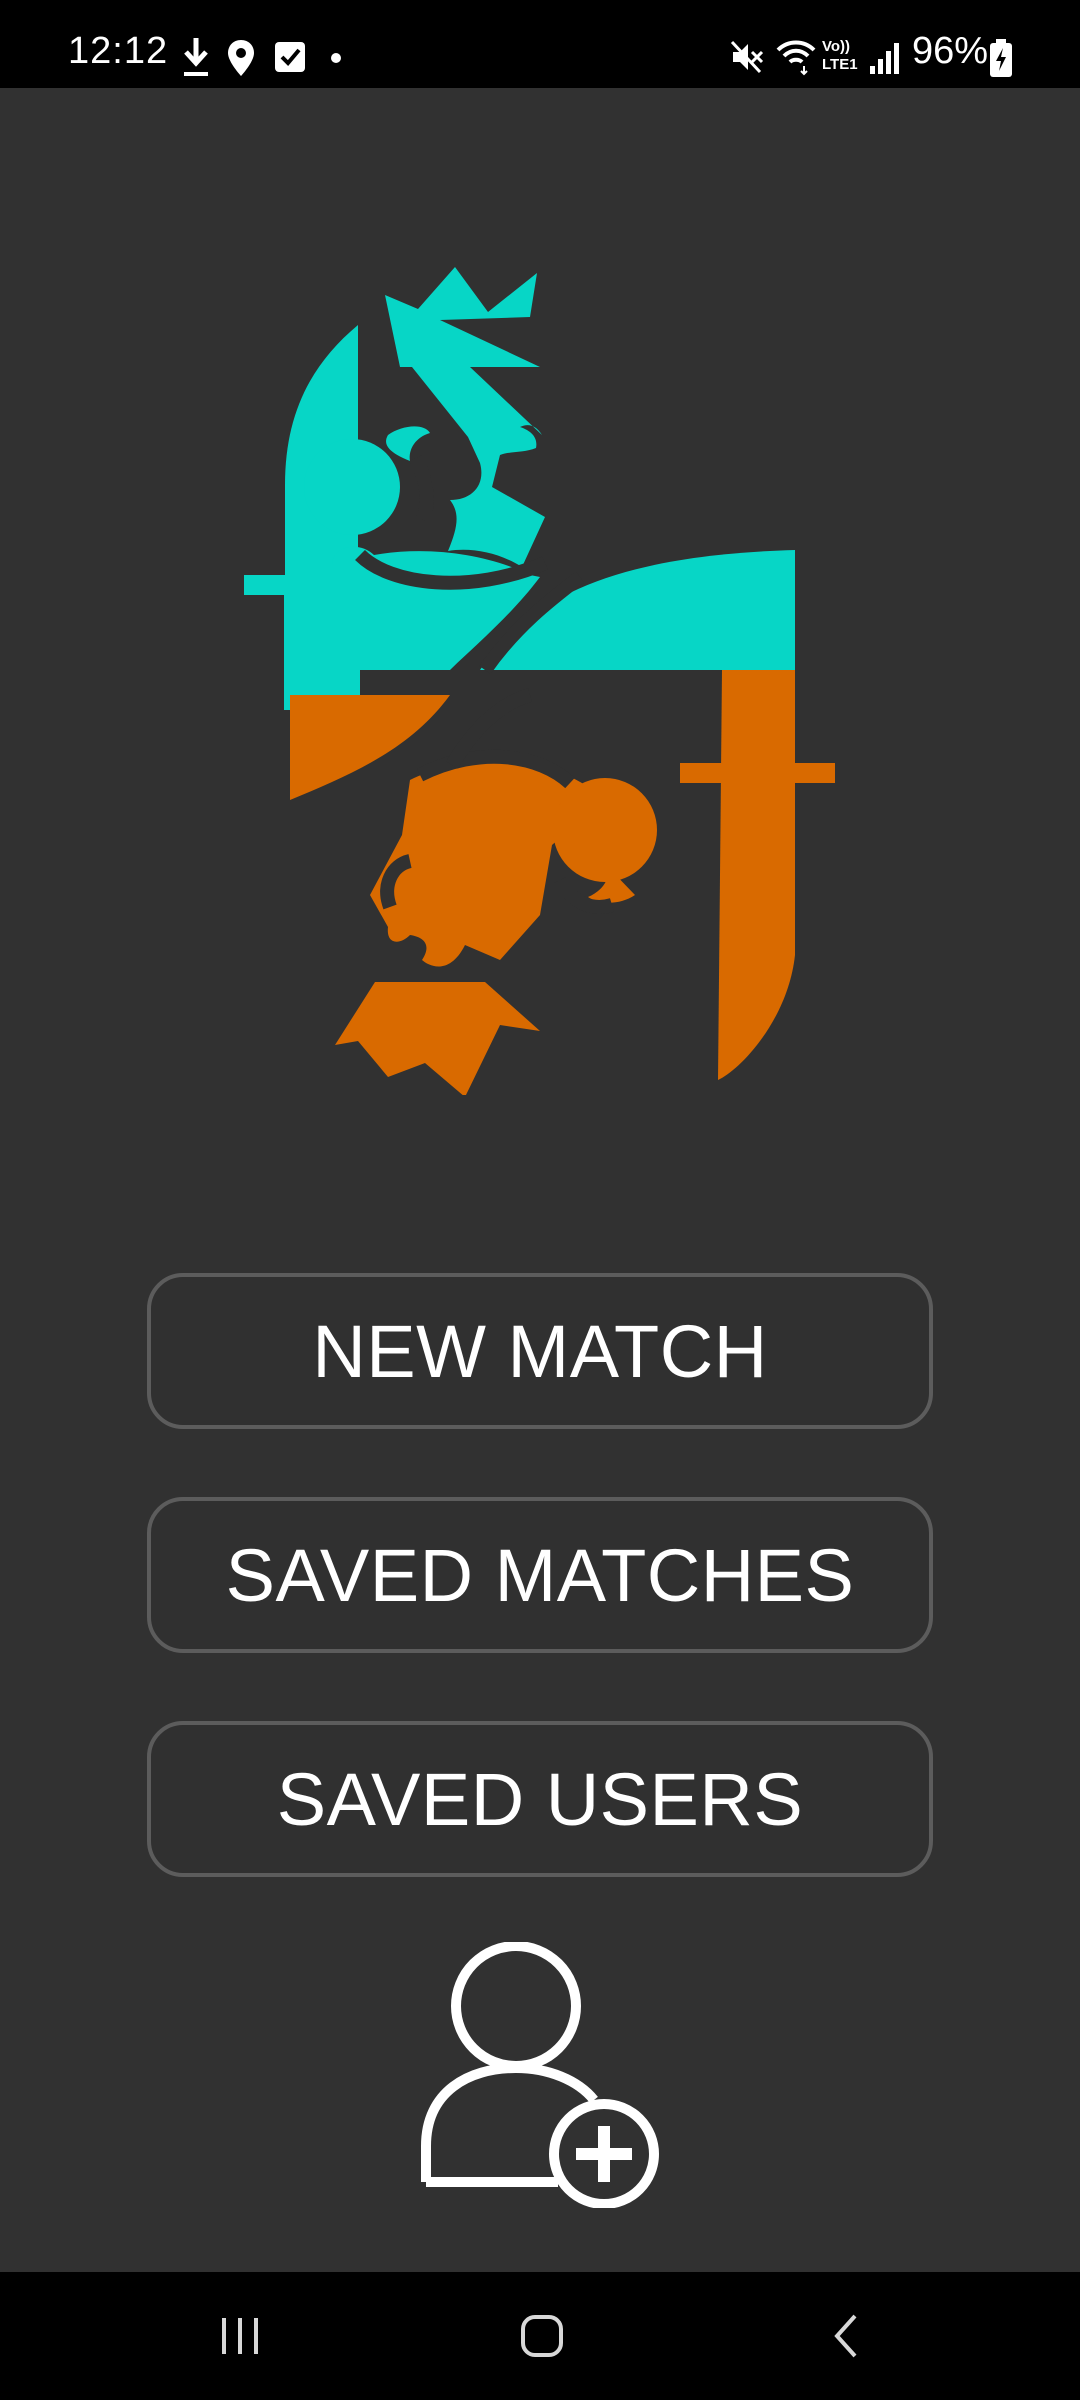 This screenshot has width=1080, height=2400. I want to click on signal-icon, so click(884, 58).